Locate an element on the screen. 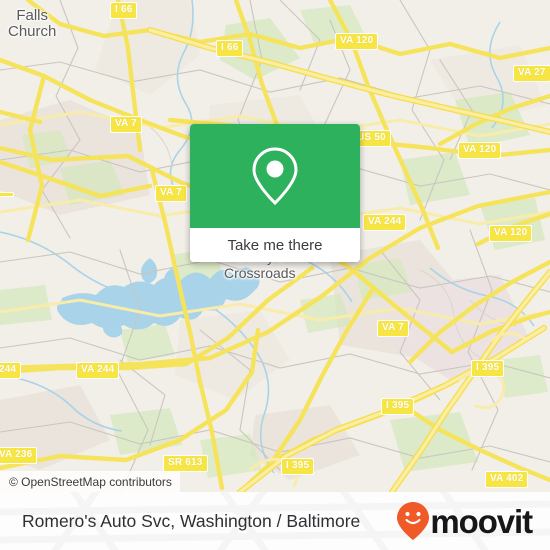  moovit-logo: moovit is located at coordinates (464, 521).